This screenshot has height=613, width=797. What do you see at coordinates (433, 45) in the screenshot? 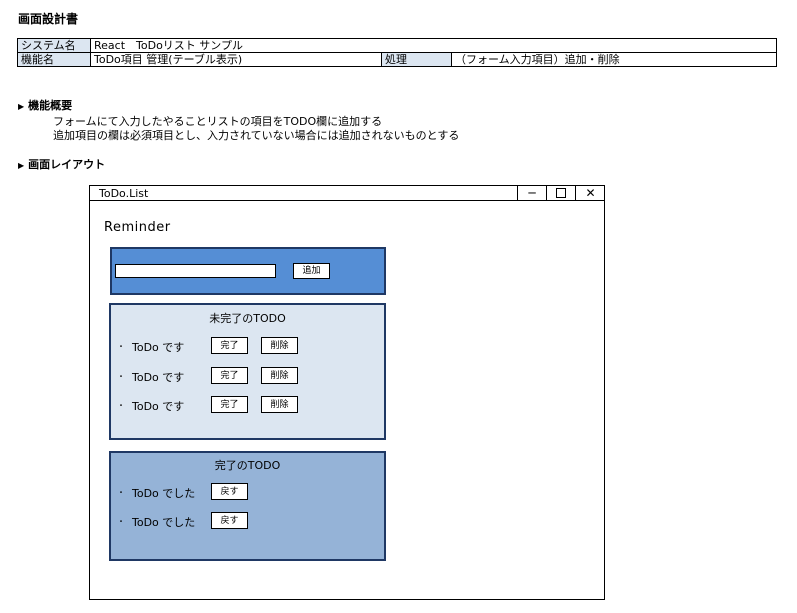
I see `system-name-value: React ToDoリスト サンプル` at bounding box center [433, 45].